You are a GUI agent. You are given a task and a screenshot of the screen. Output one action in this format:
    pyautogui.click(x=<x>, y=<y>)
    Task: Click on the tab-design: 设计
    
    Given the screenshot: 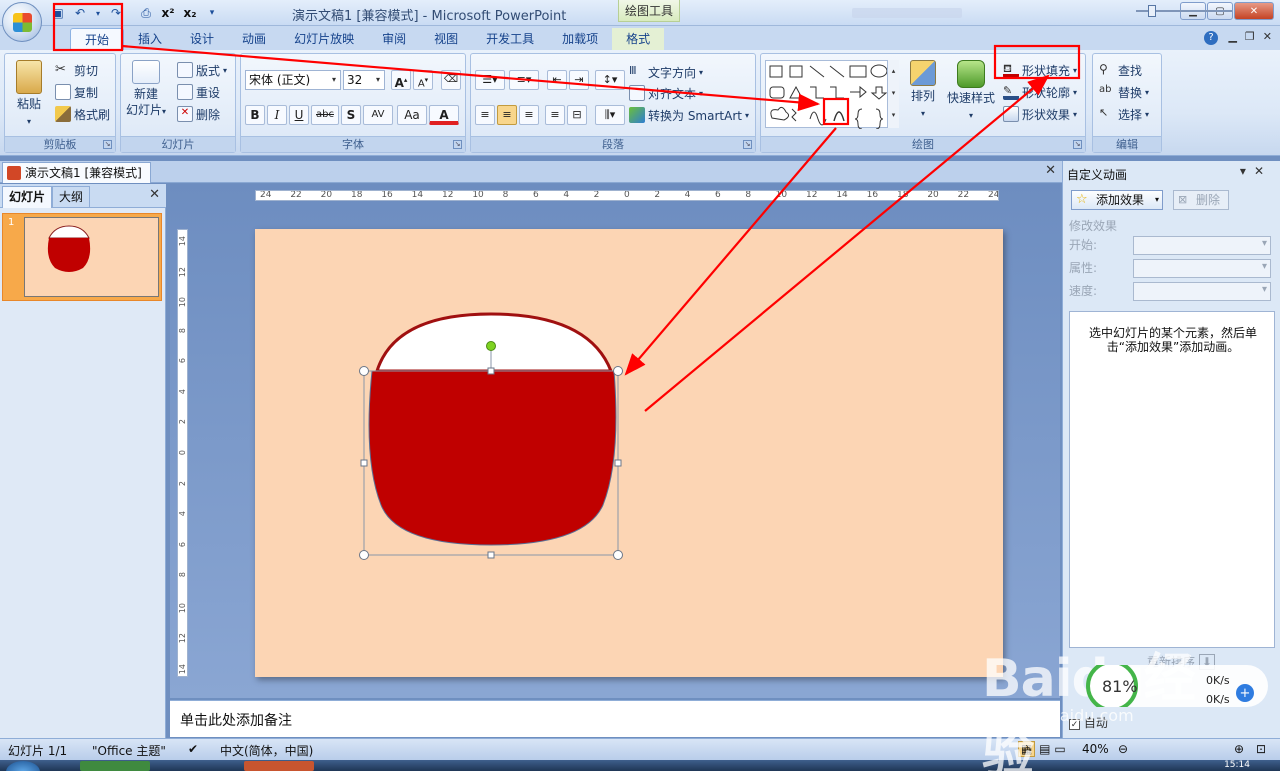 What is the action you would take?
    pyautogui.click(x=202, y=39)
    